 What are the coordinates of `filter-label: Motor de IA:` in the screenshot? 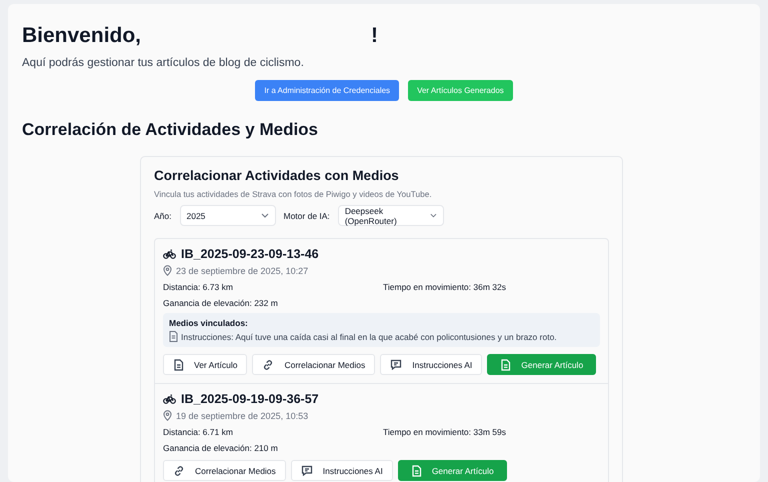 It's located at (307, 215).